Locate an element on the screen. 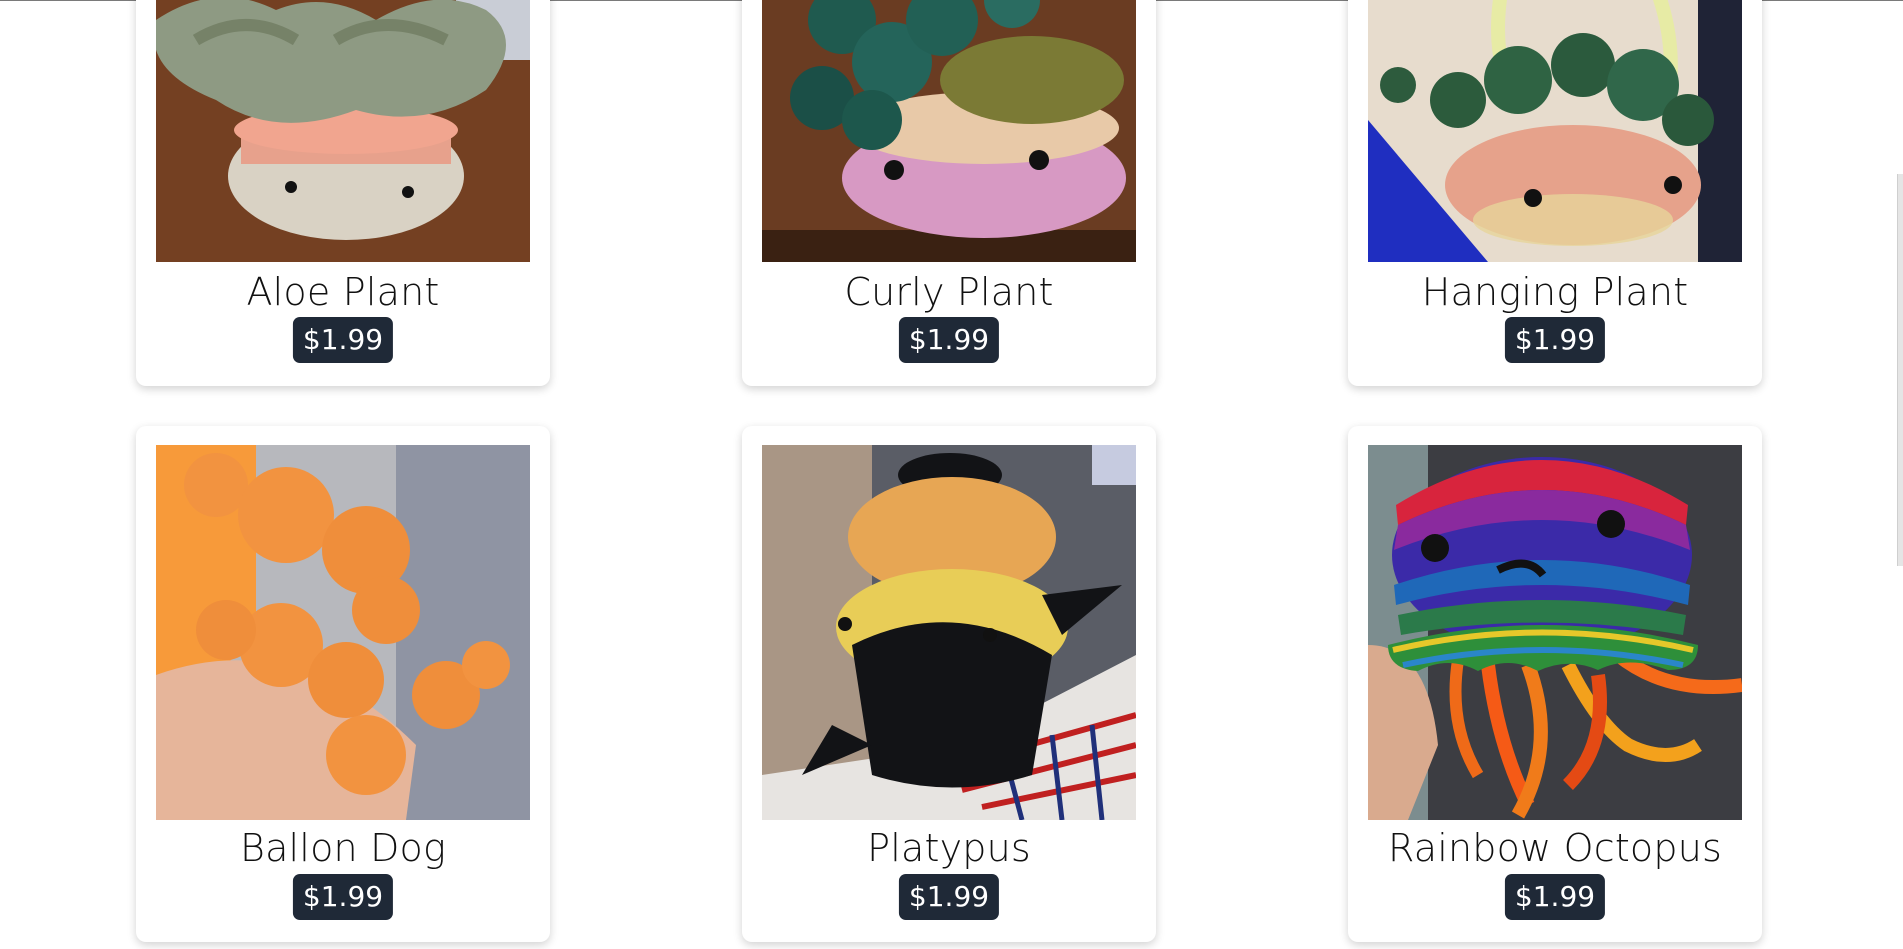  rainbow-octopus-photo is located at coordinates (1555, 632).